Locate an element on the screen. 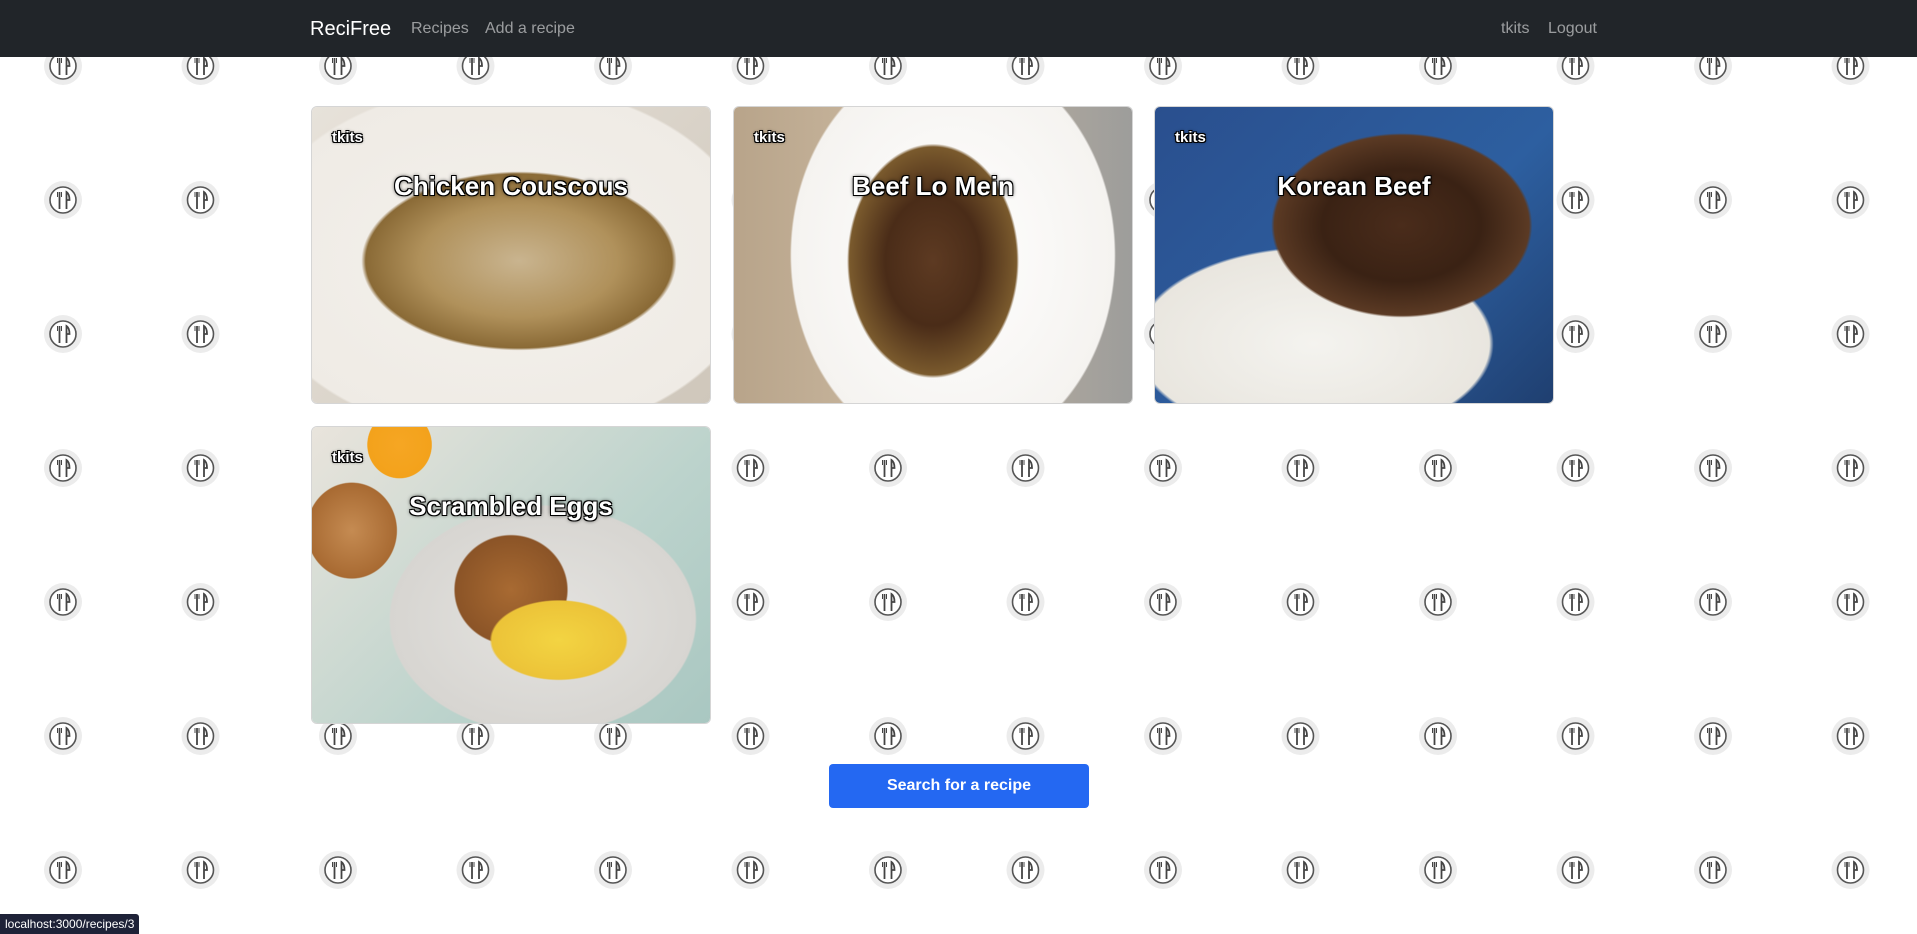 The image size is (1917, 934). recipe-card: tkits Chicken Couscous is located at coordinates (511, 255).